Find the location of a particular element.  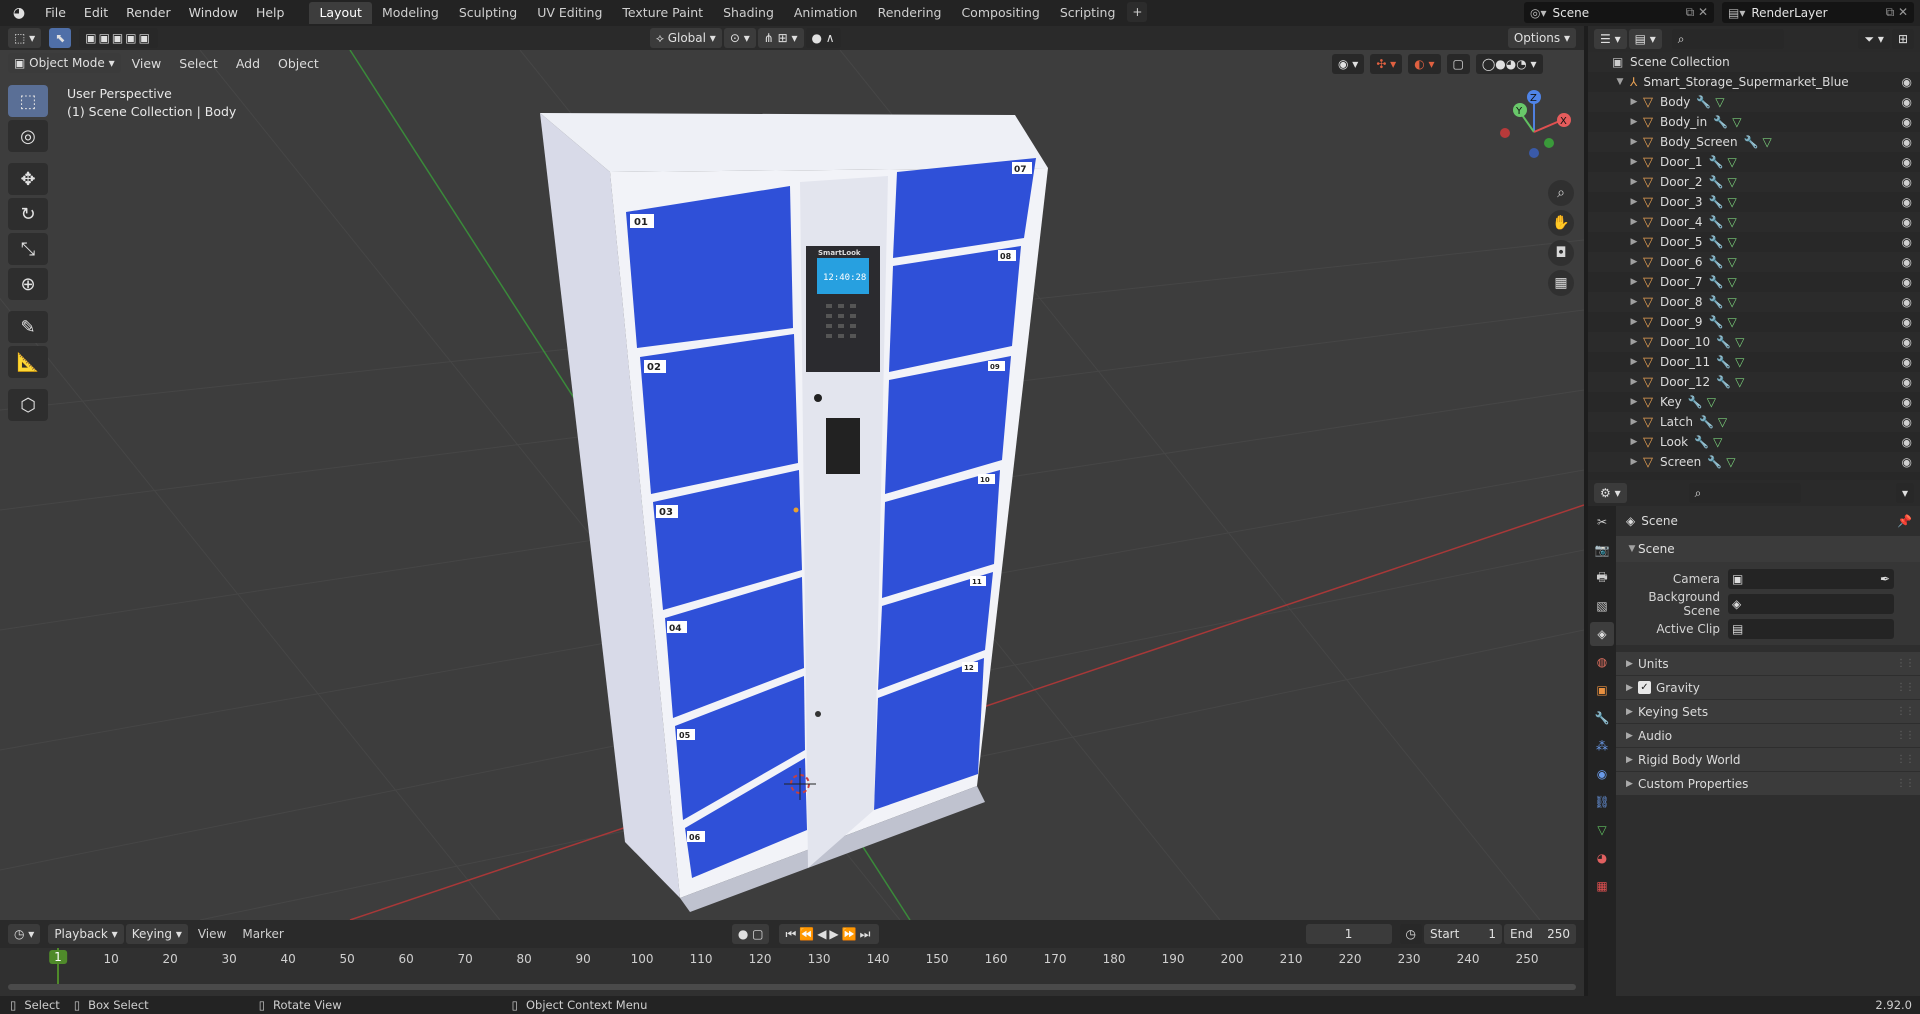

tab-shading: Shading is located at coordinates (748, 13).